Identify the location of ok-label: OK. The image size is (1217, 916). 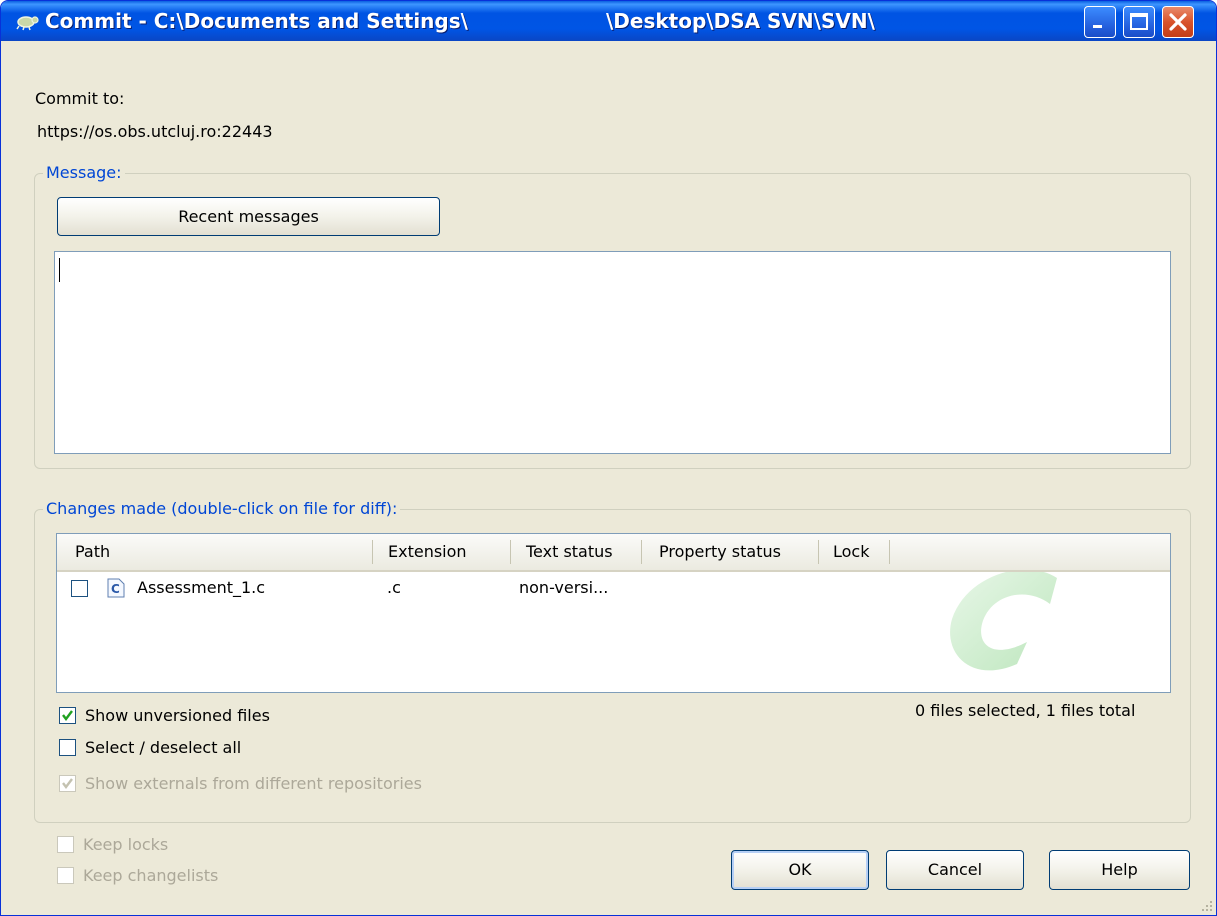
(800, 869).